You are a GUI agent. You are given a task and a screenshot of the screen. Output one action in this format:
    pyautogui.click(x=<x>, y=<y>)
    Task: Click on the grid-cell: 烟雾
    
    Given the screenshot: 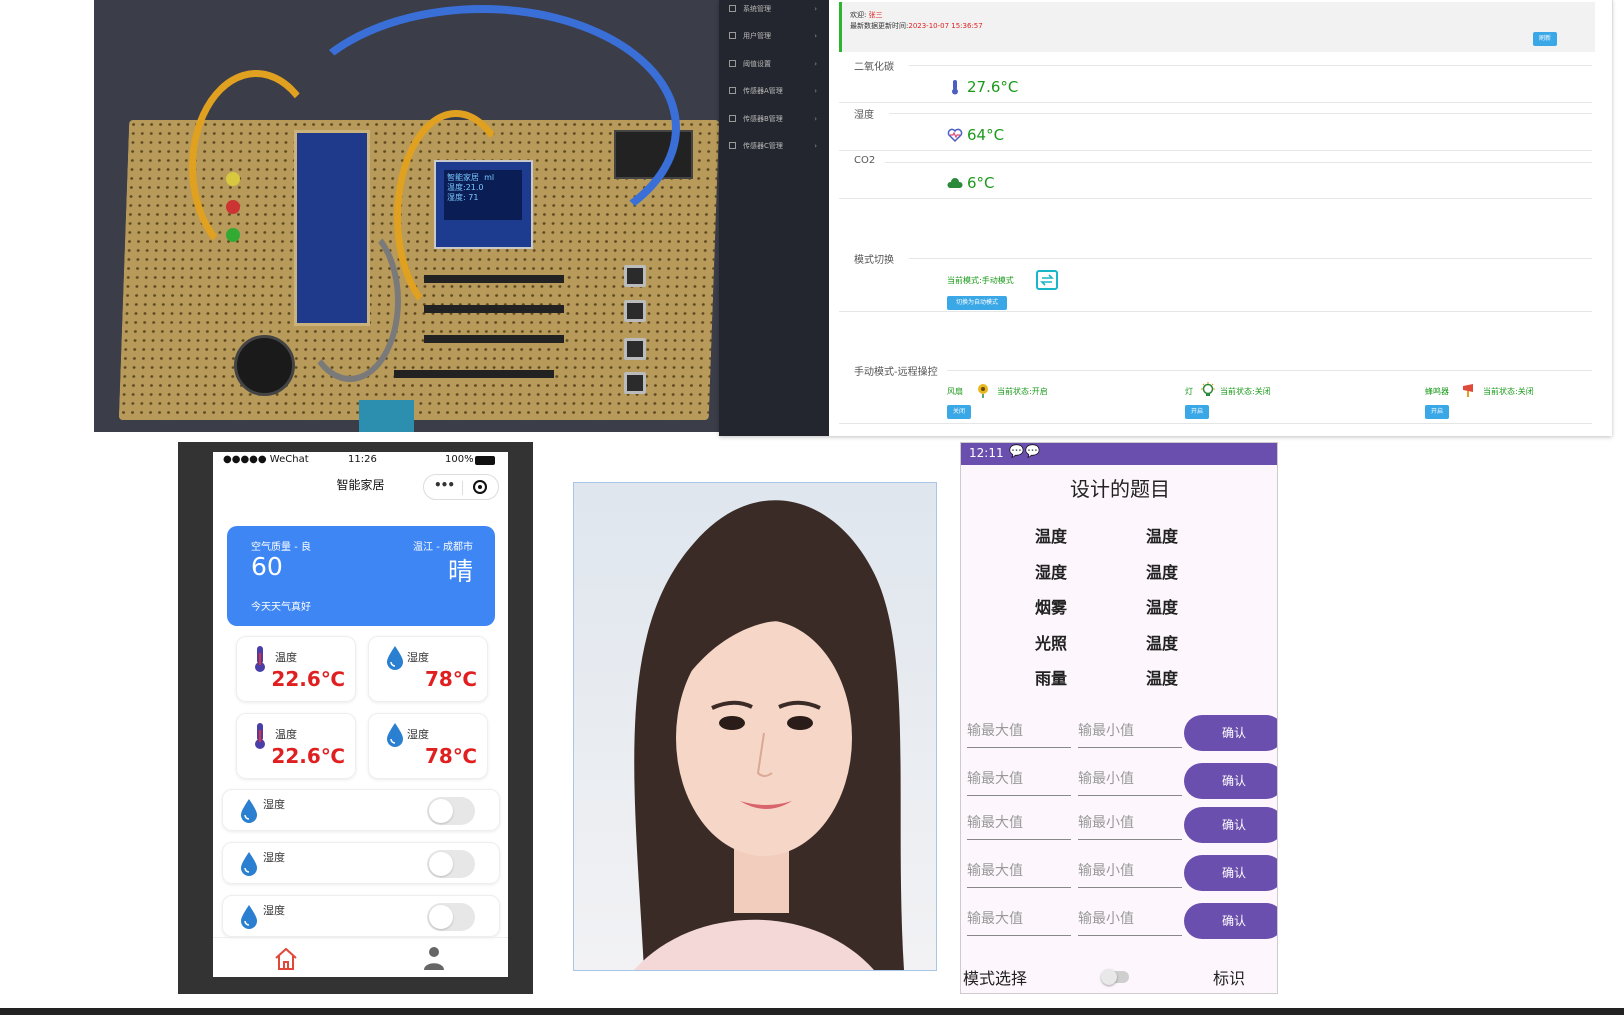 What is the action you would take?
    pyautogui.click(x=1051, y=607)
    